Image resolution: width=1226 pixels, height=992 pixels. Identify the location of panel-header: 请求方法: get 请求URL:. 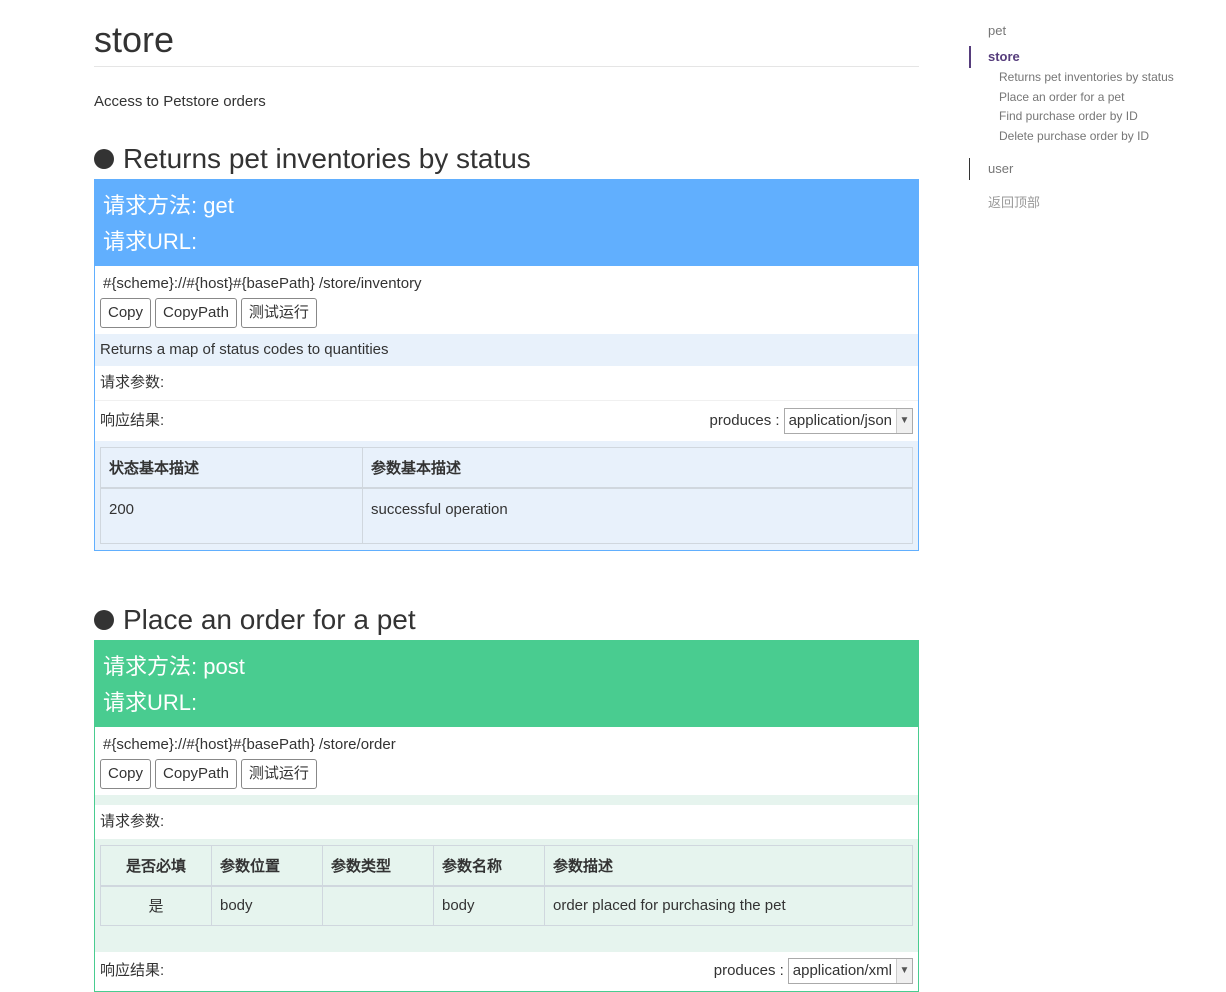
(506, 223).